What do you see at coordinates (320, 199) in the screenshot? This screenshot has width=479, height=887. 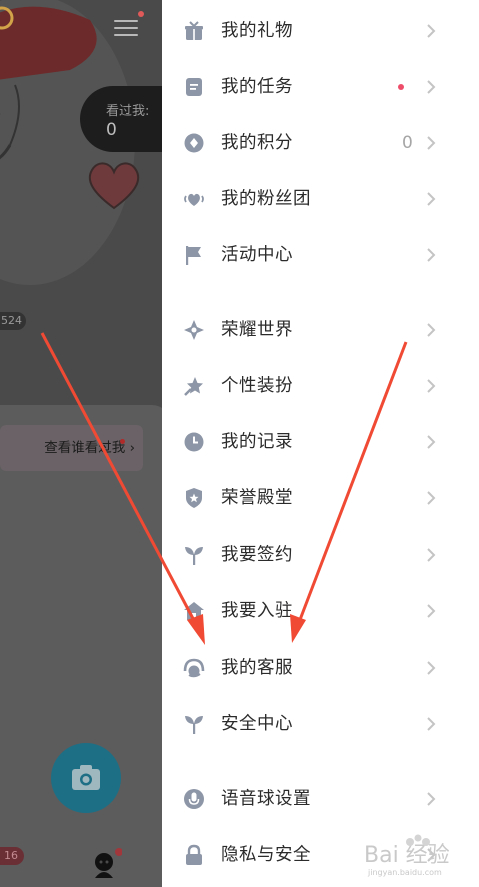 I see `menu-item-fan-club: 我的粉丝团` at bounding box center [320, 199].